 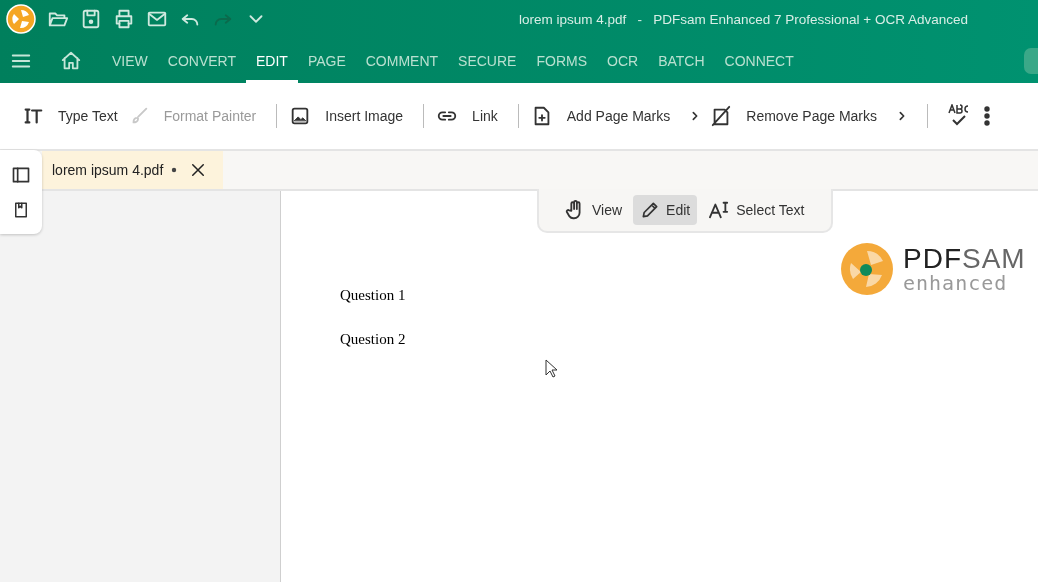 I want to click on menu-tab: OCR, so click(x=623, y=60).